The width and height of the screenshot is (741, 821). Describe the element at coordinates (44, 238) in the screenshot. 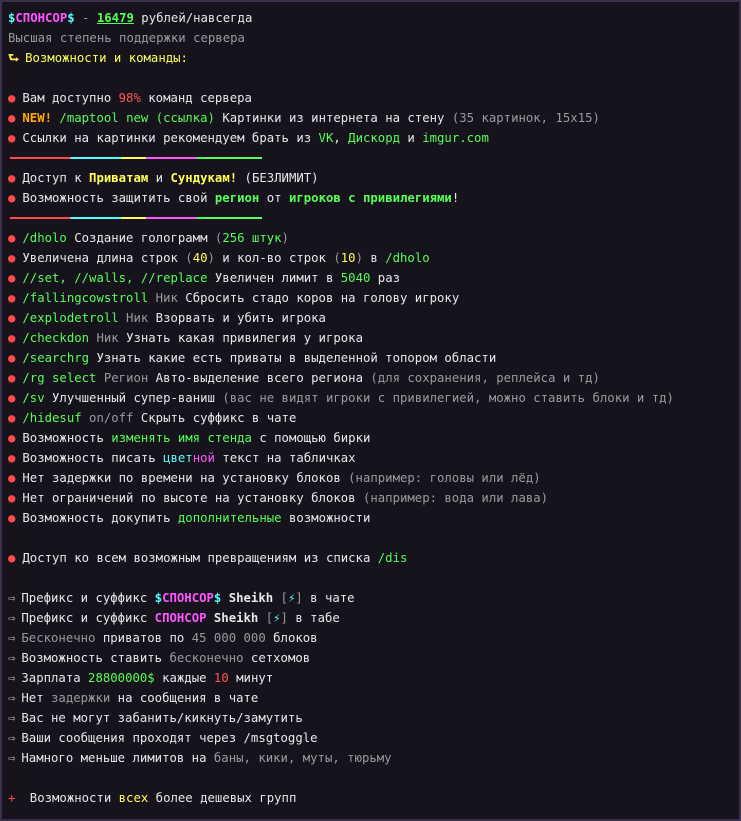

I see `text-segment: /dholo` at that location.